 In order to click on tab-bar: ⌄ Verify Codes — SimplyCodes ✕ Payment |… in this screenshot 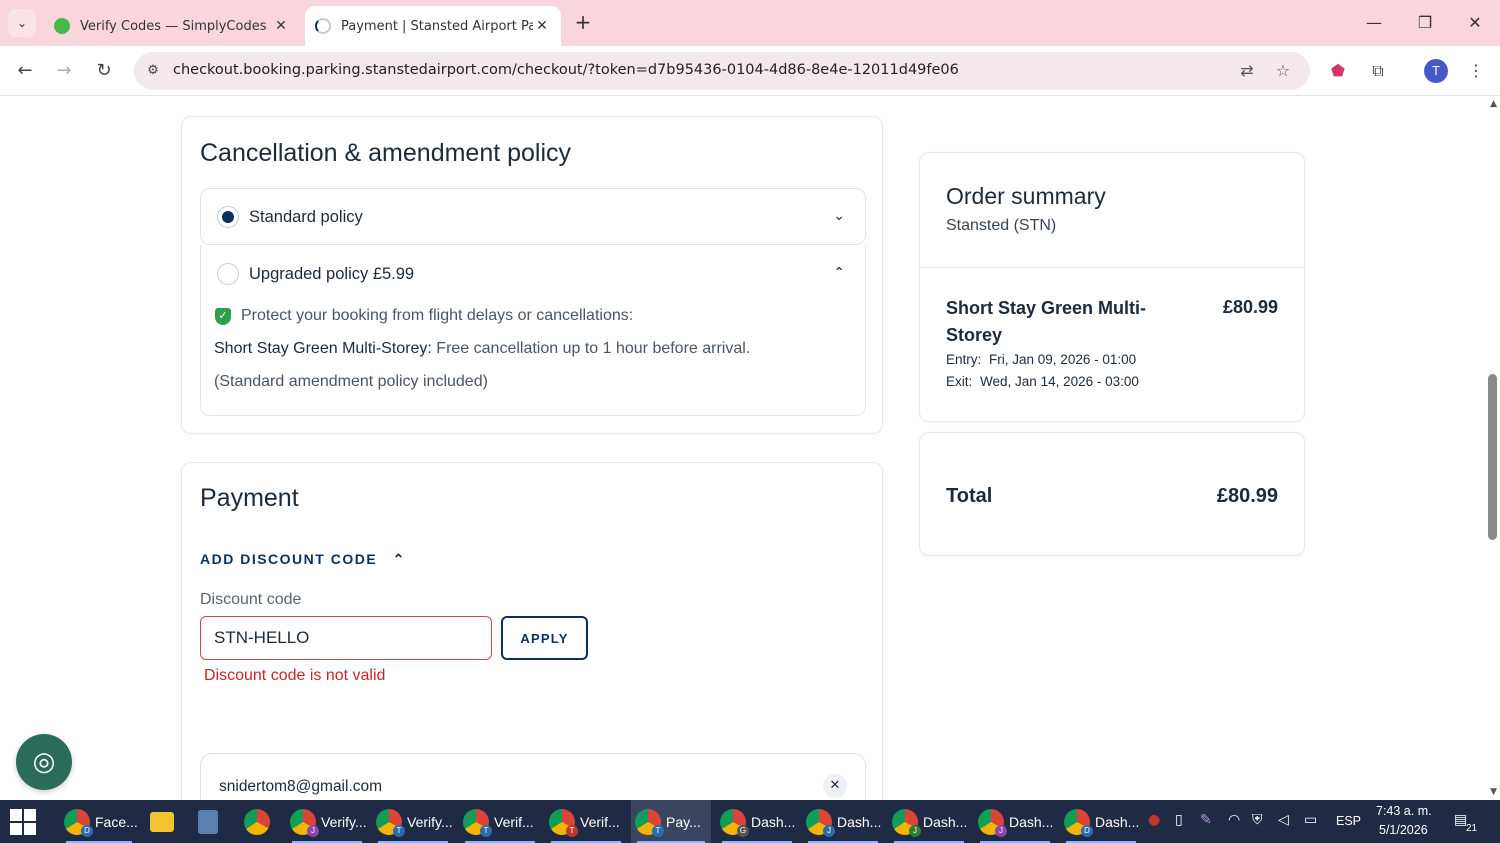, I will do `click(750, 23)`.